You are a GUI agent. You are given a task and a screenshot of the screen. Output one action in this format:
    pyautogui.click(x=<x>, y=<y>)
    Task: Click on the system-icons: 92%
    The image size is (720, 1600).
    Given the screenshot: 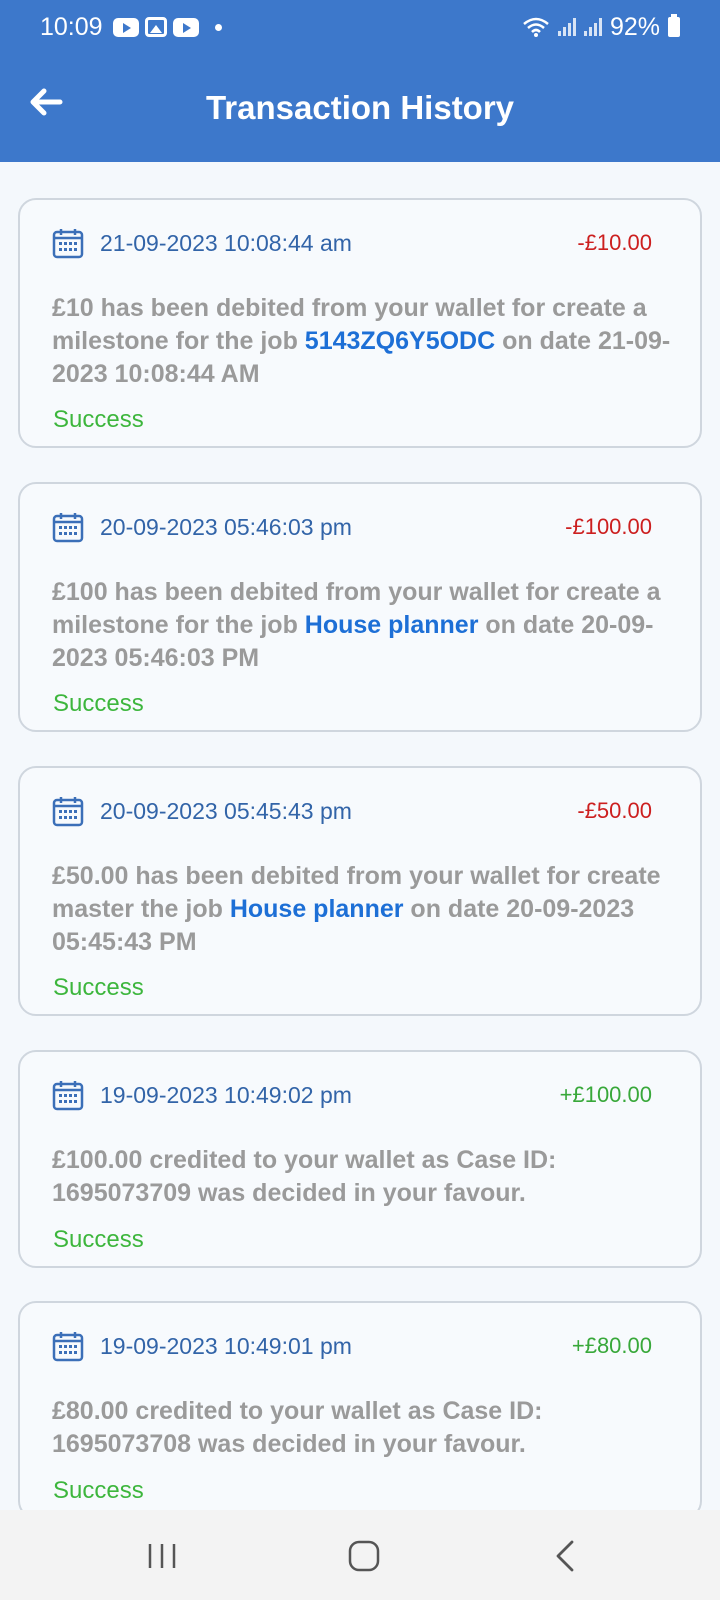 What is the action you would take?
    pyautogui.click(x=601, y=27)
    